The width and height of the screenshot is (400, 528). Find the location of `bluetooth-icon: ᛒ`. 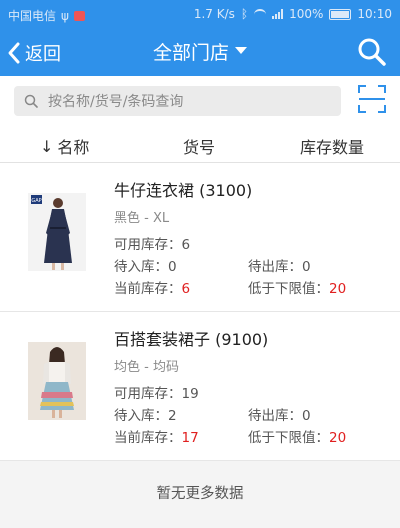

bluetooth-icon: ᛒ is located at coordinates (244, 14).